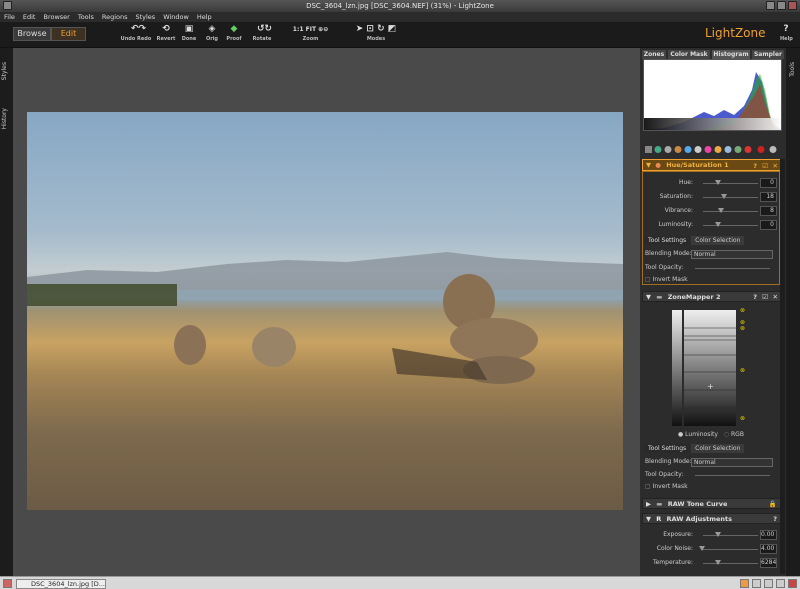  Describe the element at coordinates (680, 434) in the screenshot. I see `luminosity-radio-icon: ●` at that location.